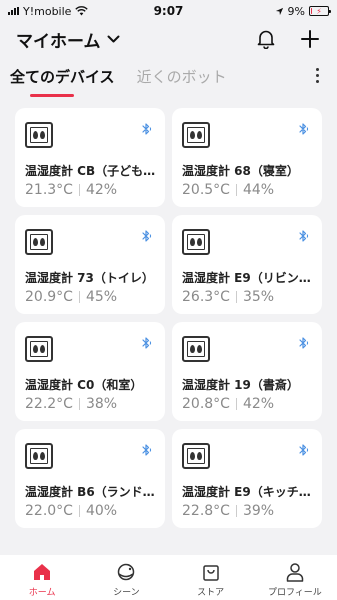 The height and width of the screenshot is (600, 337). I want to click on signal-icon, so click(13, 11).